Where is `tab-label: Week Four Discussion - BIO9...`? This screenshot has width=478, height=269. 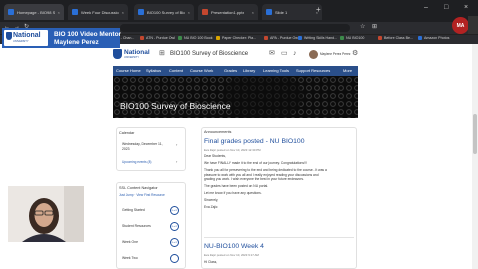 tab-label: Week Four Discussion - BIO9... is located at coordinates (100, 12).